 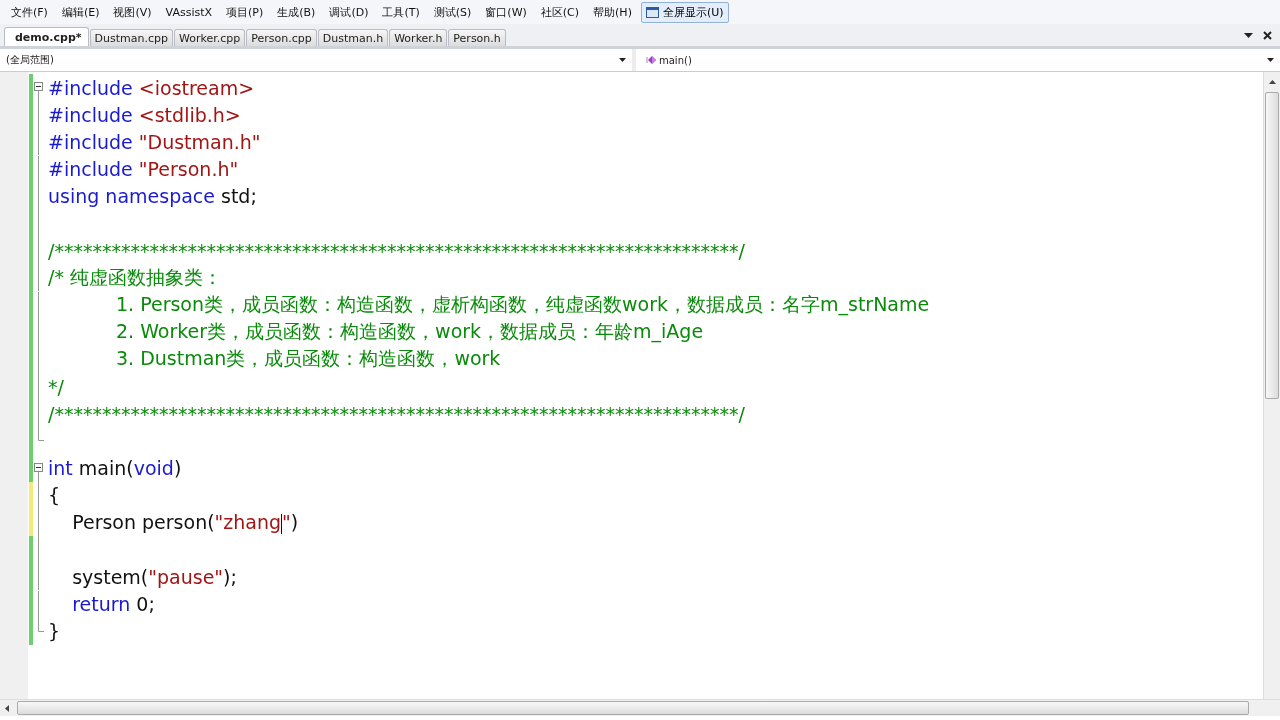 What do you see at coordinates (154, 141) in the screenshot?
I see `code-line: #include "Dustman.h"` at bounding box center [154, 141].